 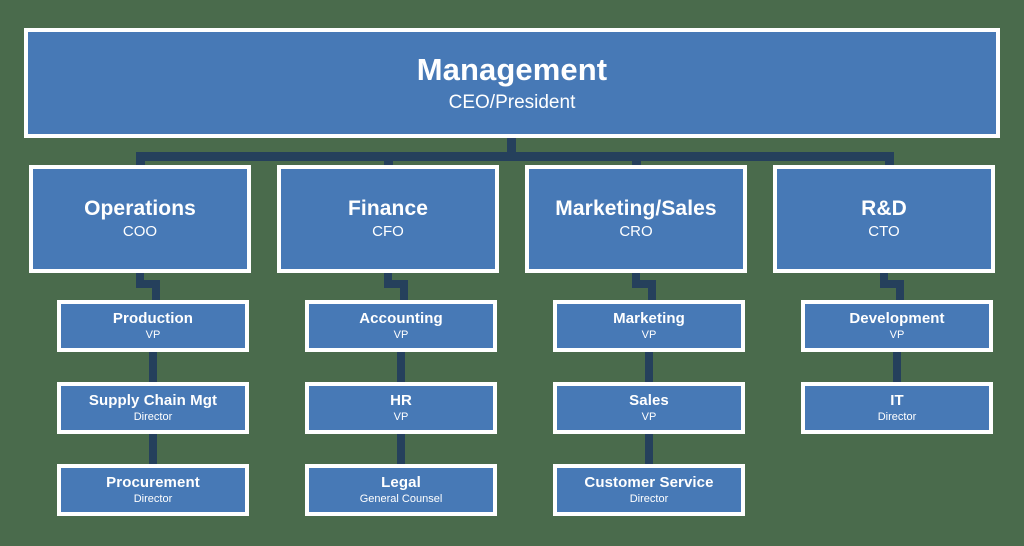 I want to click on connector-root-stem, so click(x=511, y=145).